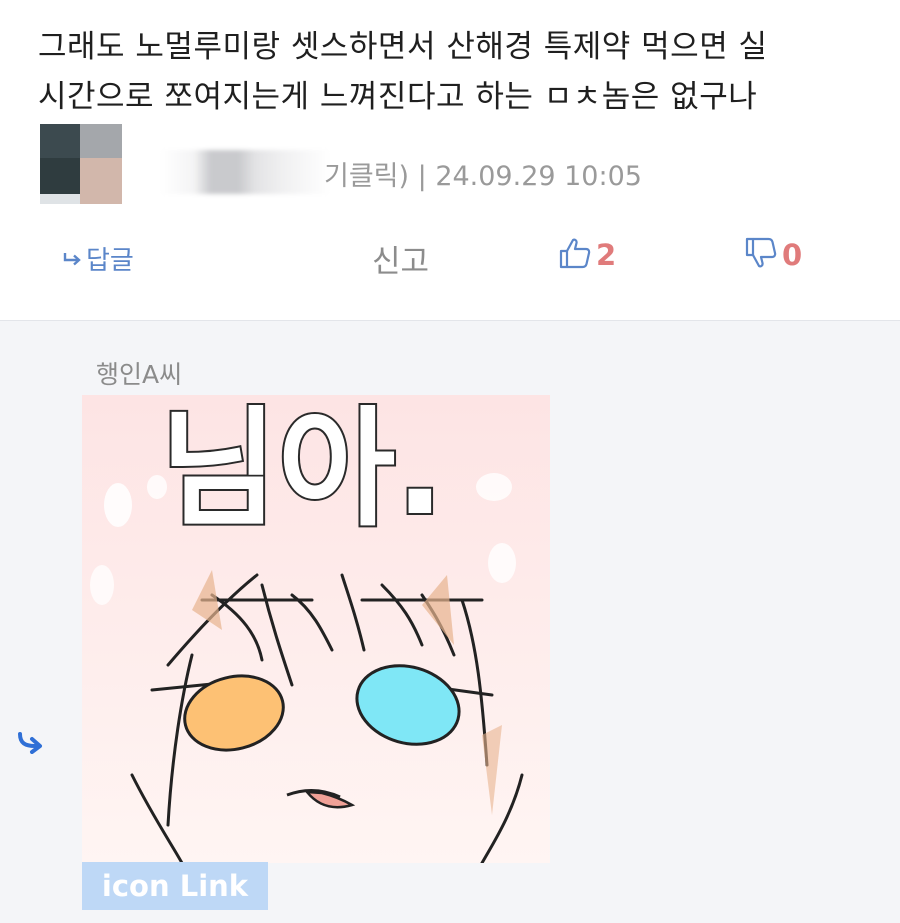 The width and height of the screenshot is (900, 923). What do you see at coordinates (139, 373) in the screenshot?
I see `reply-author: 행인A씨` at bounding box center [139, 373].